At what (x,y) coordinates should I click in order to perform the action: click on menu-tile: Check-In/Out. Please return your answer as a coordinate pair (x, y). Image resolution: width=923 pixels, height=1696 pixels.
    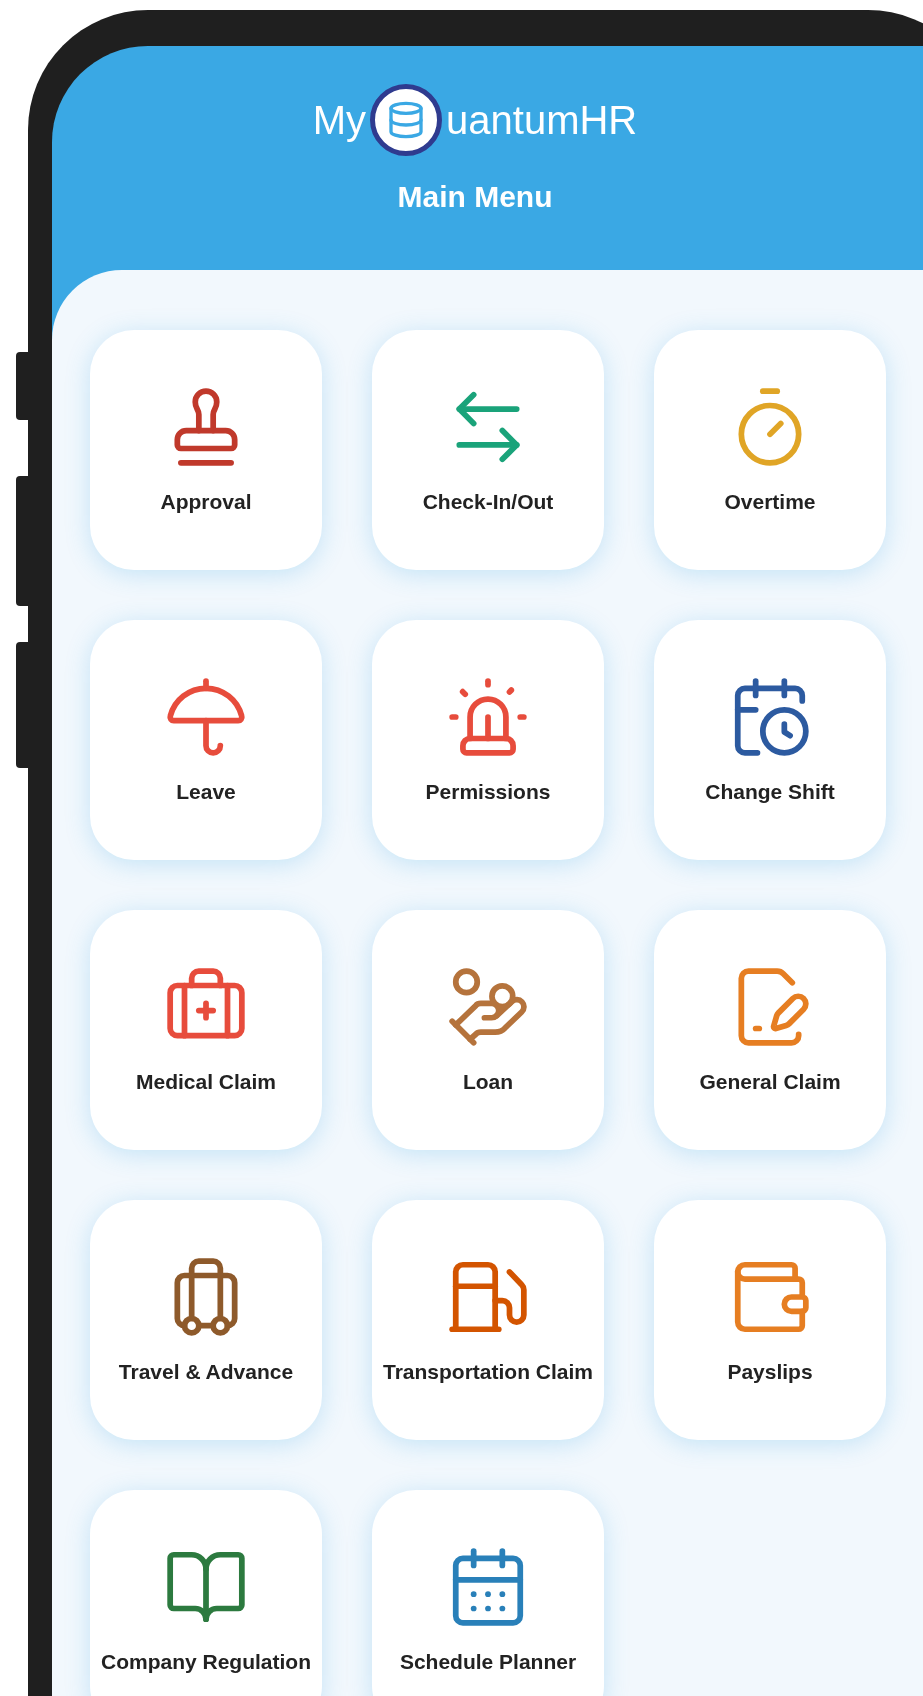
    Looking at the image, I should click on (488, 450).